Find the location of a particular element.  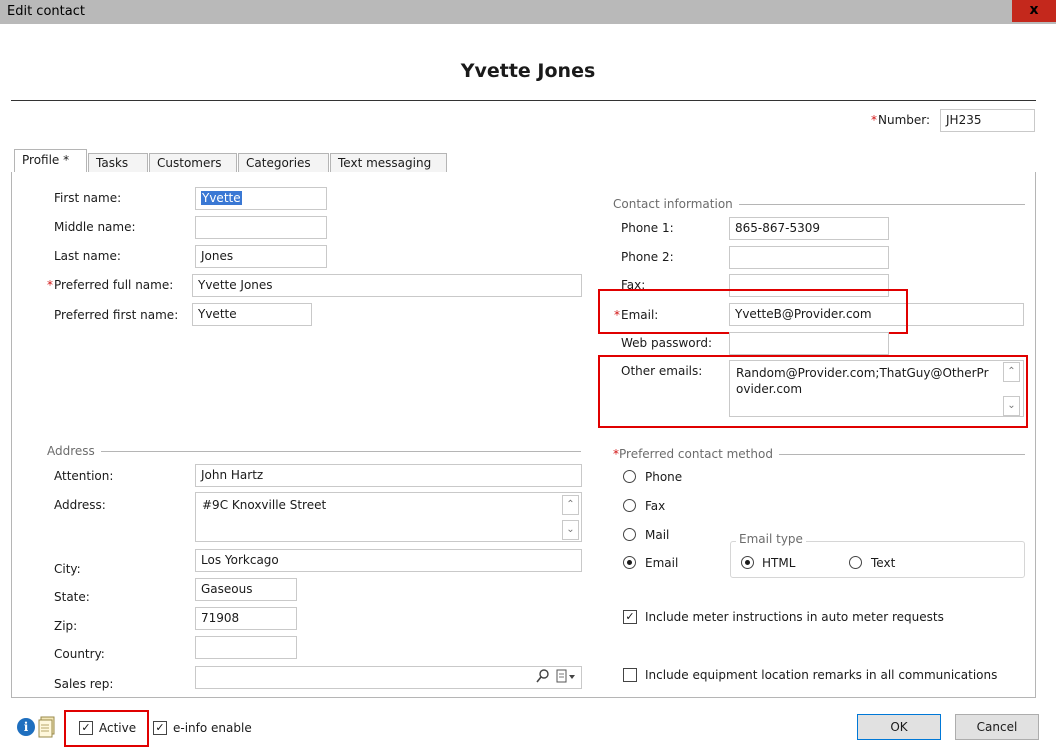

first-name-label: First name: is located at coordinates (88, 198).